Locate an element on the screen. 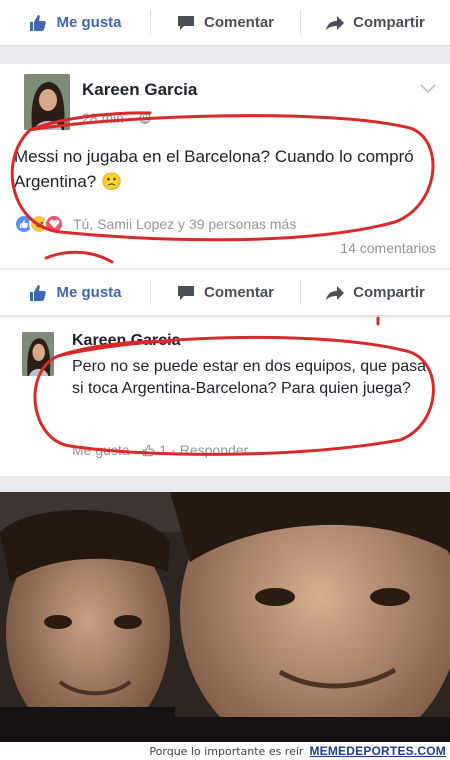  comments-count: 14 comentarios is located at coordinates (388, 248).